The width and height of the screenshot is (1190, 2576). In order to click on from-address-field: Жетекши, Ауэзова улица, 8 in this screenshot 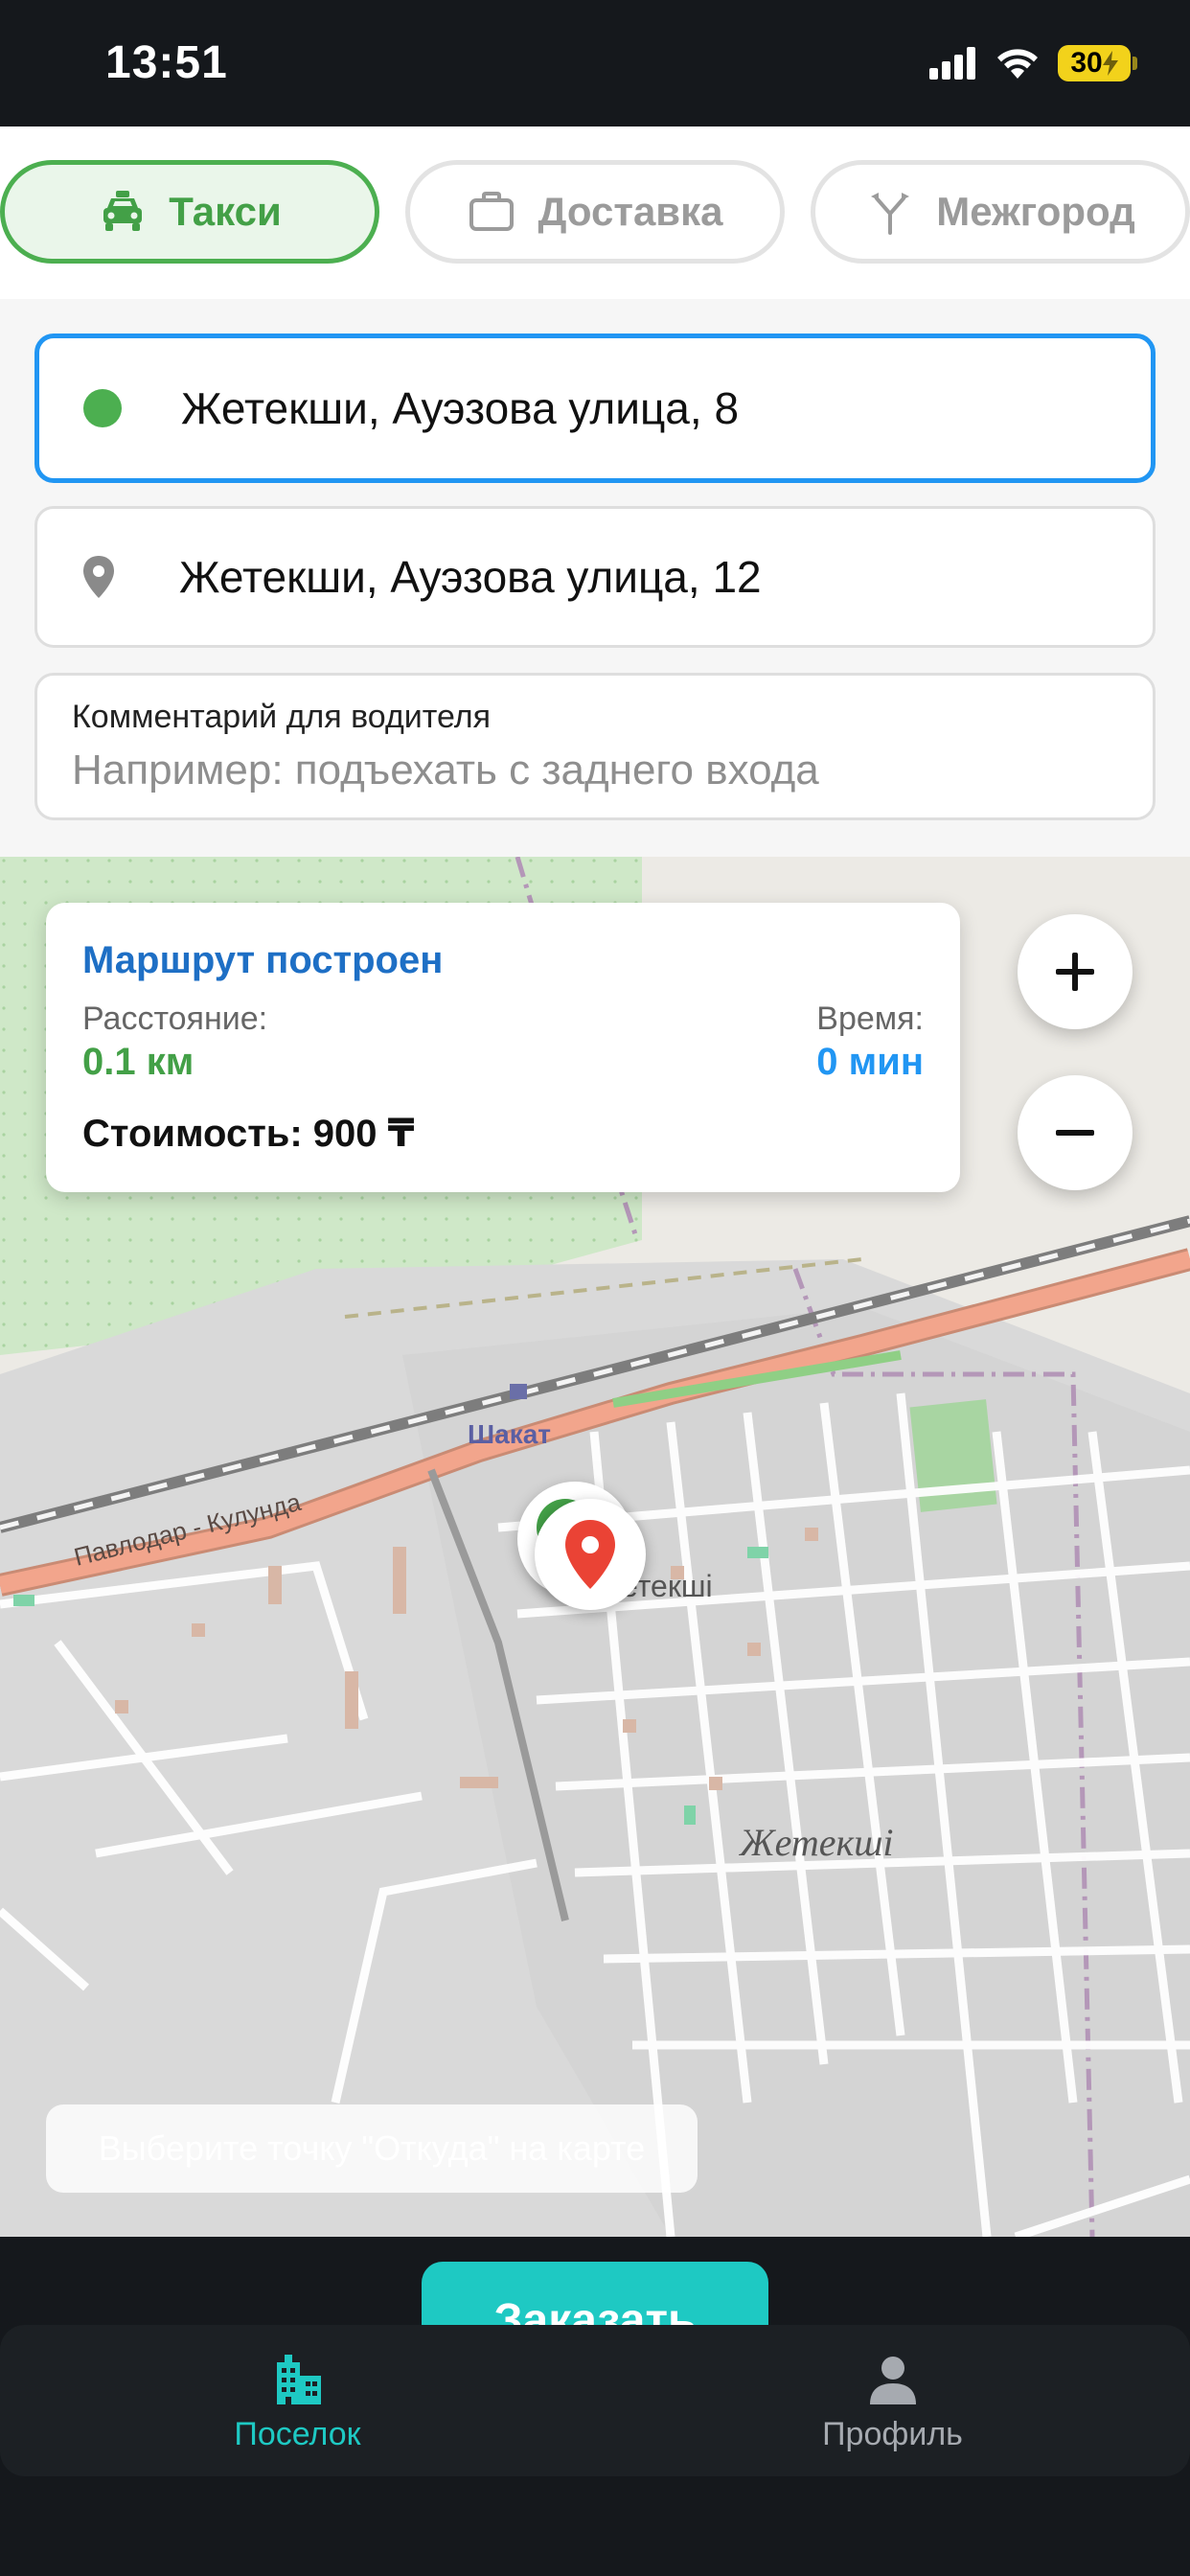, I will do `click(595, 408)`.